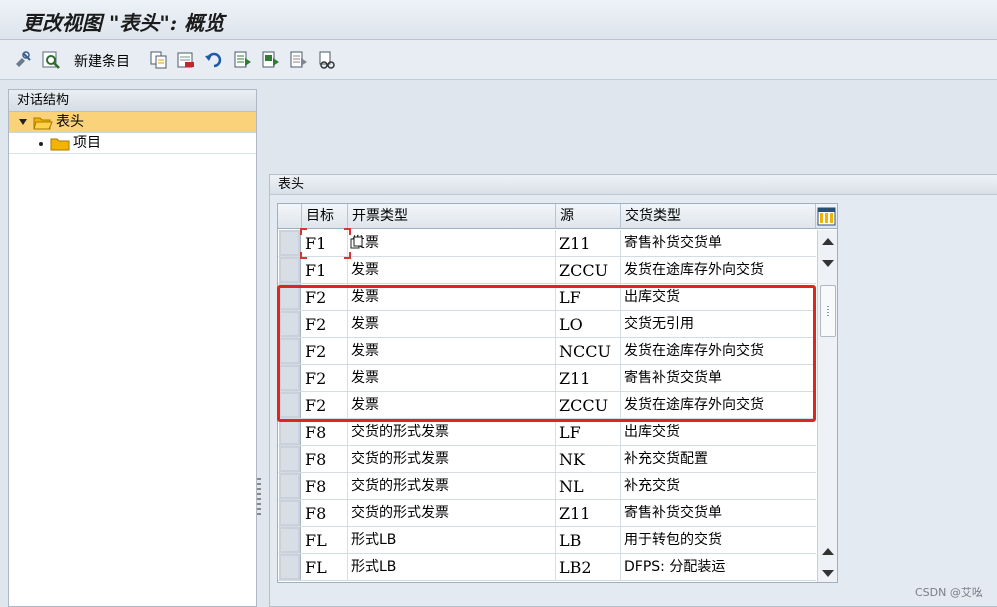 The height and width of the screenshot is (607, 997). I want to click on scroll-page-up-arrow-icon, so click(828, 551).